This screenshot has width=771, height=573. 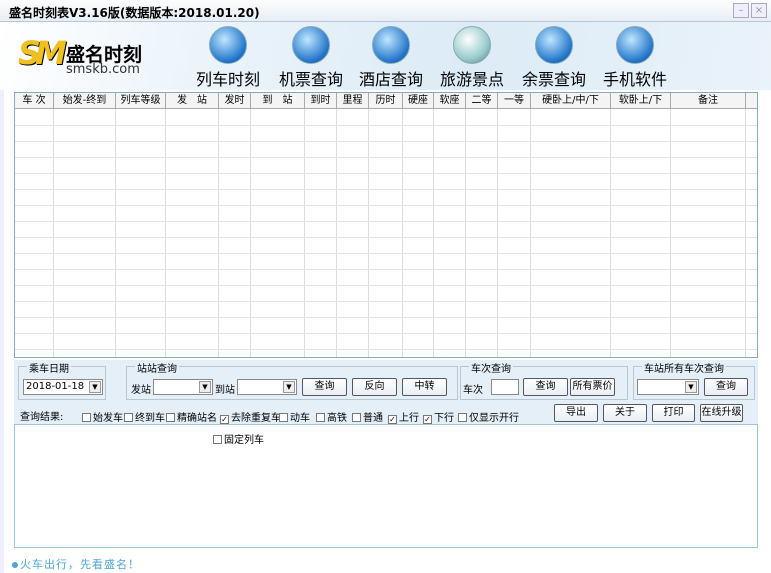 What do you see at coordinates (34, 101) in the screenshot?
I see `column-header: 车 次` at bounding box center [34, 101].